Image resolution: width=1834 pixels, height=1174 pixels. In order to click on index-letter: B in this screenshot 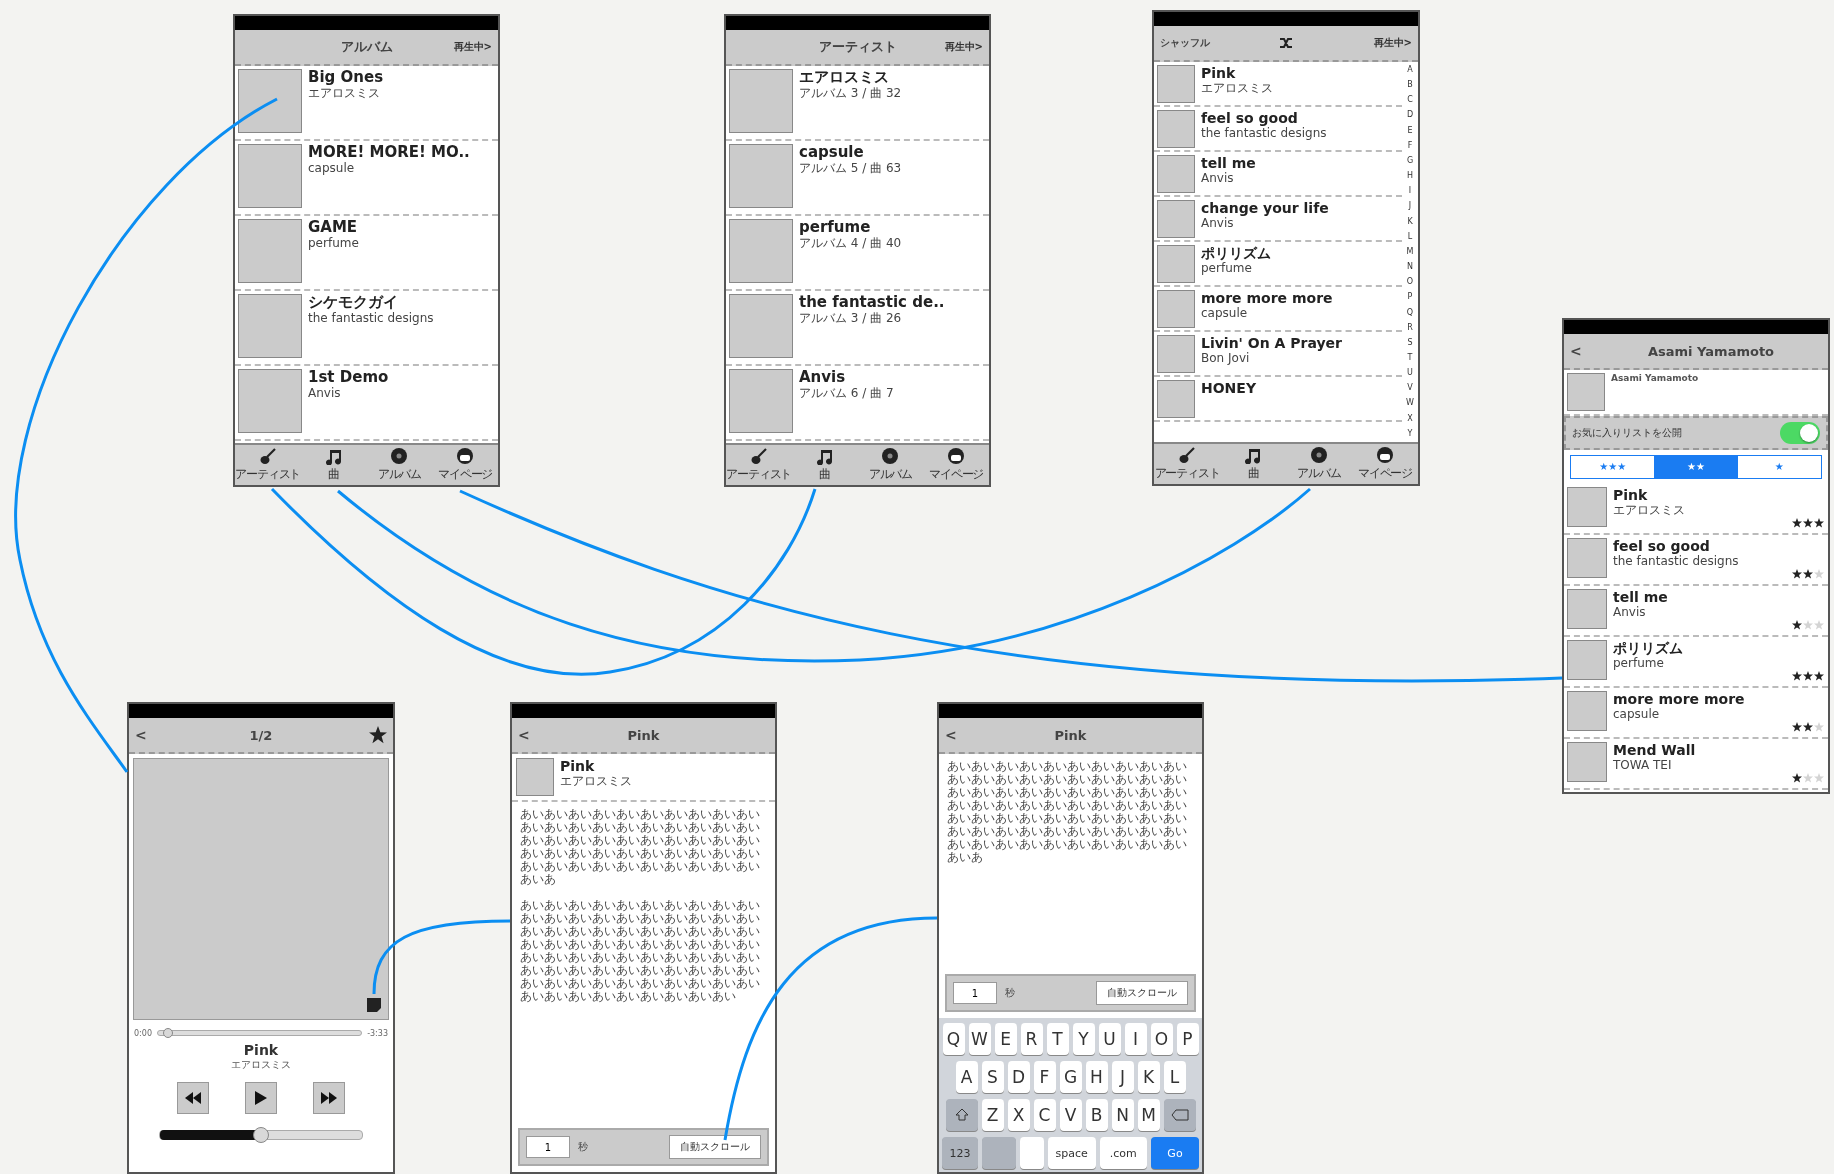, I will do `click(1410, 85)`.